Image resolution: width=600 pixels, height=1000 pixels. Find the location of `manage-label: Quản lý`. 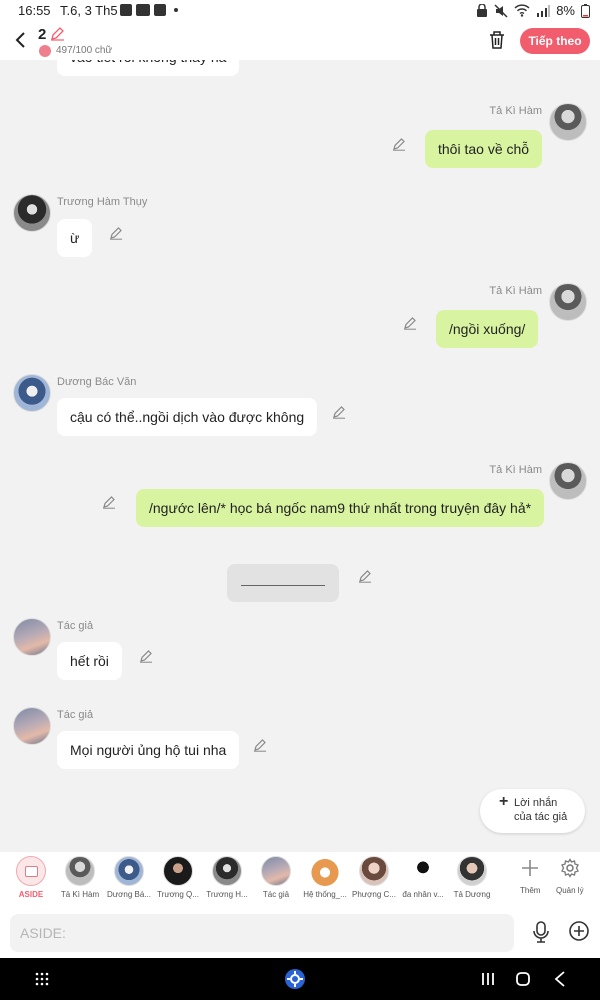

manage-label: Quản lý is located at coordinates (570, 890).